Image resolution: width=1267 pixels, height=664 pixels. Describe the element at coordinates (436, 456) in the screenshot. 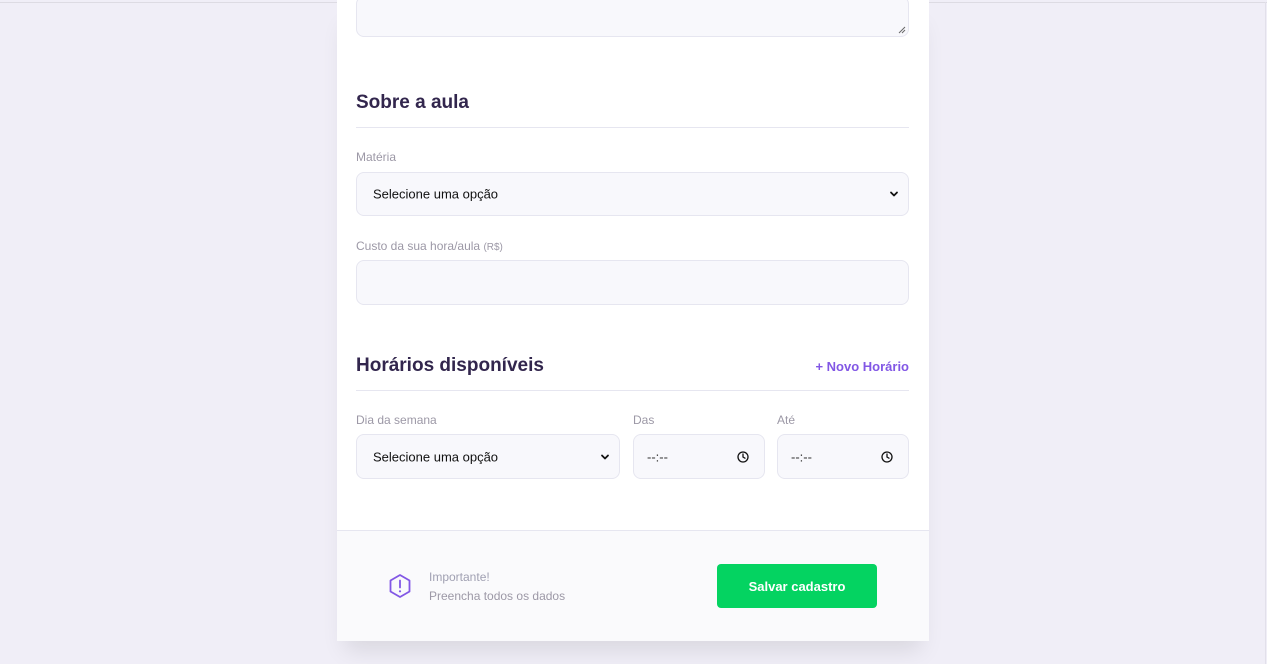

I see `weekday-select-value: Selecione uma opção` at that location.